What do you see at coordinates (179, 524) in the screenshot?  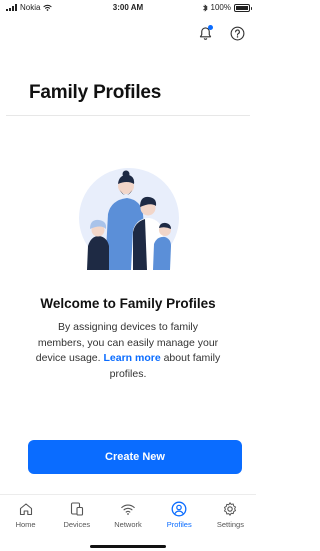 I see `tab-label: Profiles` at bounding box center [179, 524].